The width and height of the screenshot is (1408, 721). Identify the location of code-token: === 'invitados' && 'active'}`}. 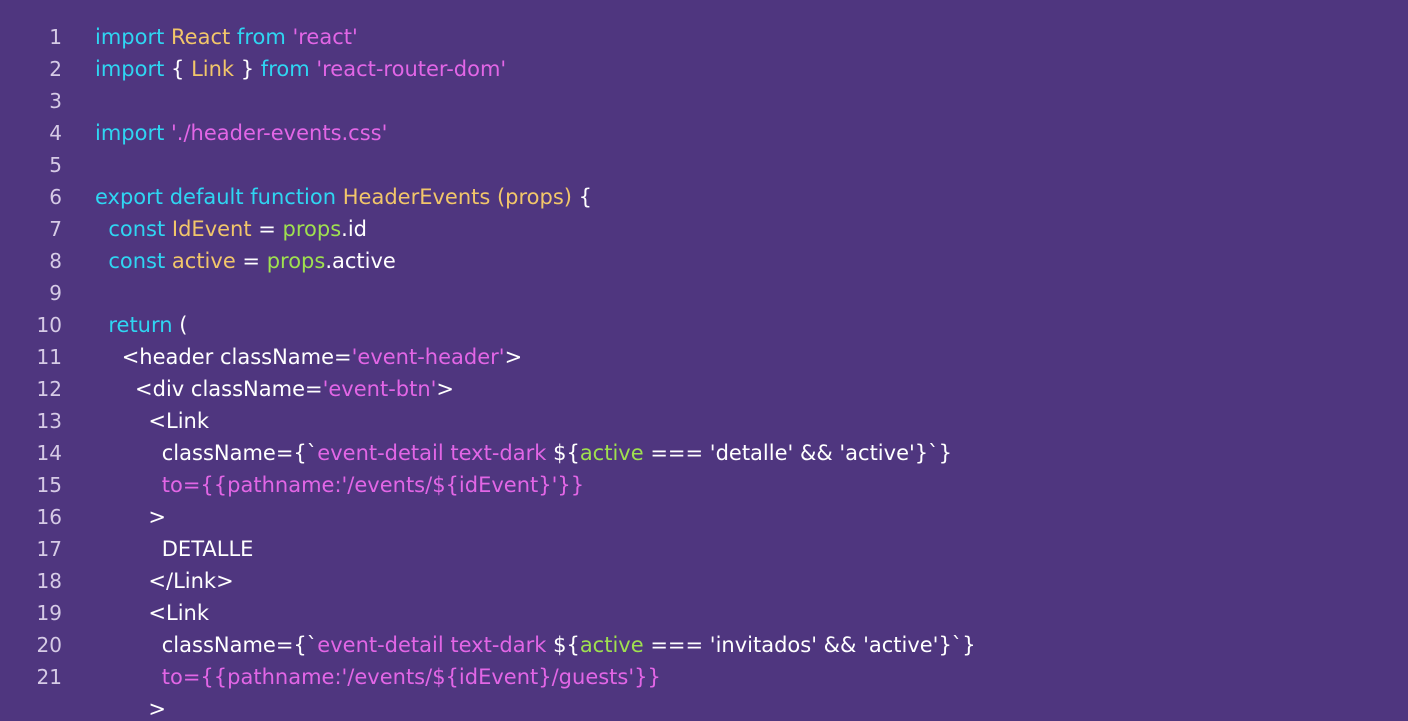
(809, 645).